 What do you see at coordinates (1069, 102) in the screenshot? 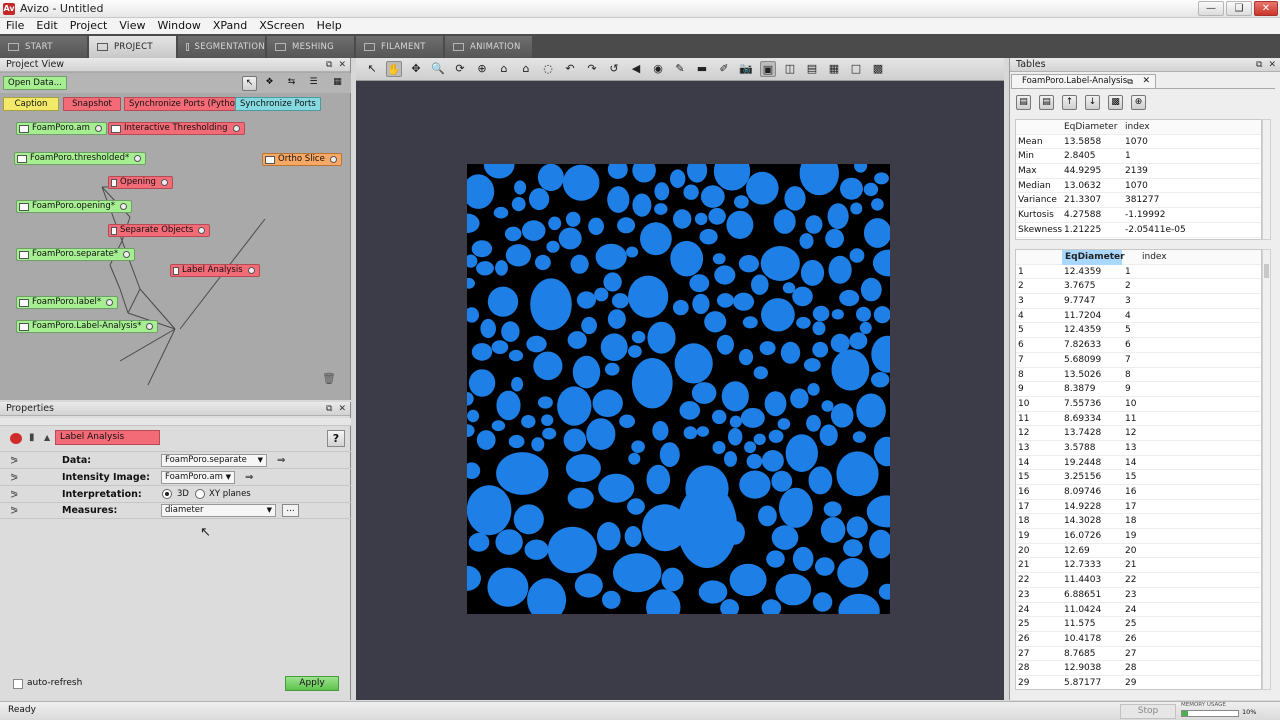
I see `sort-up-icon: ↑` at bounding box center [1069, 102].